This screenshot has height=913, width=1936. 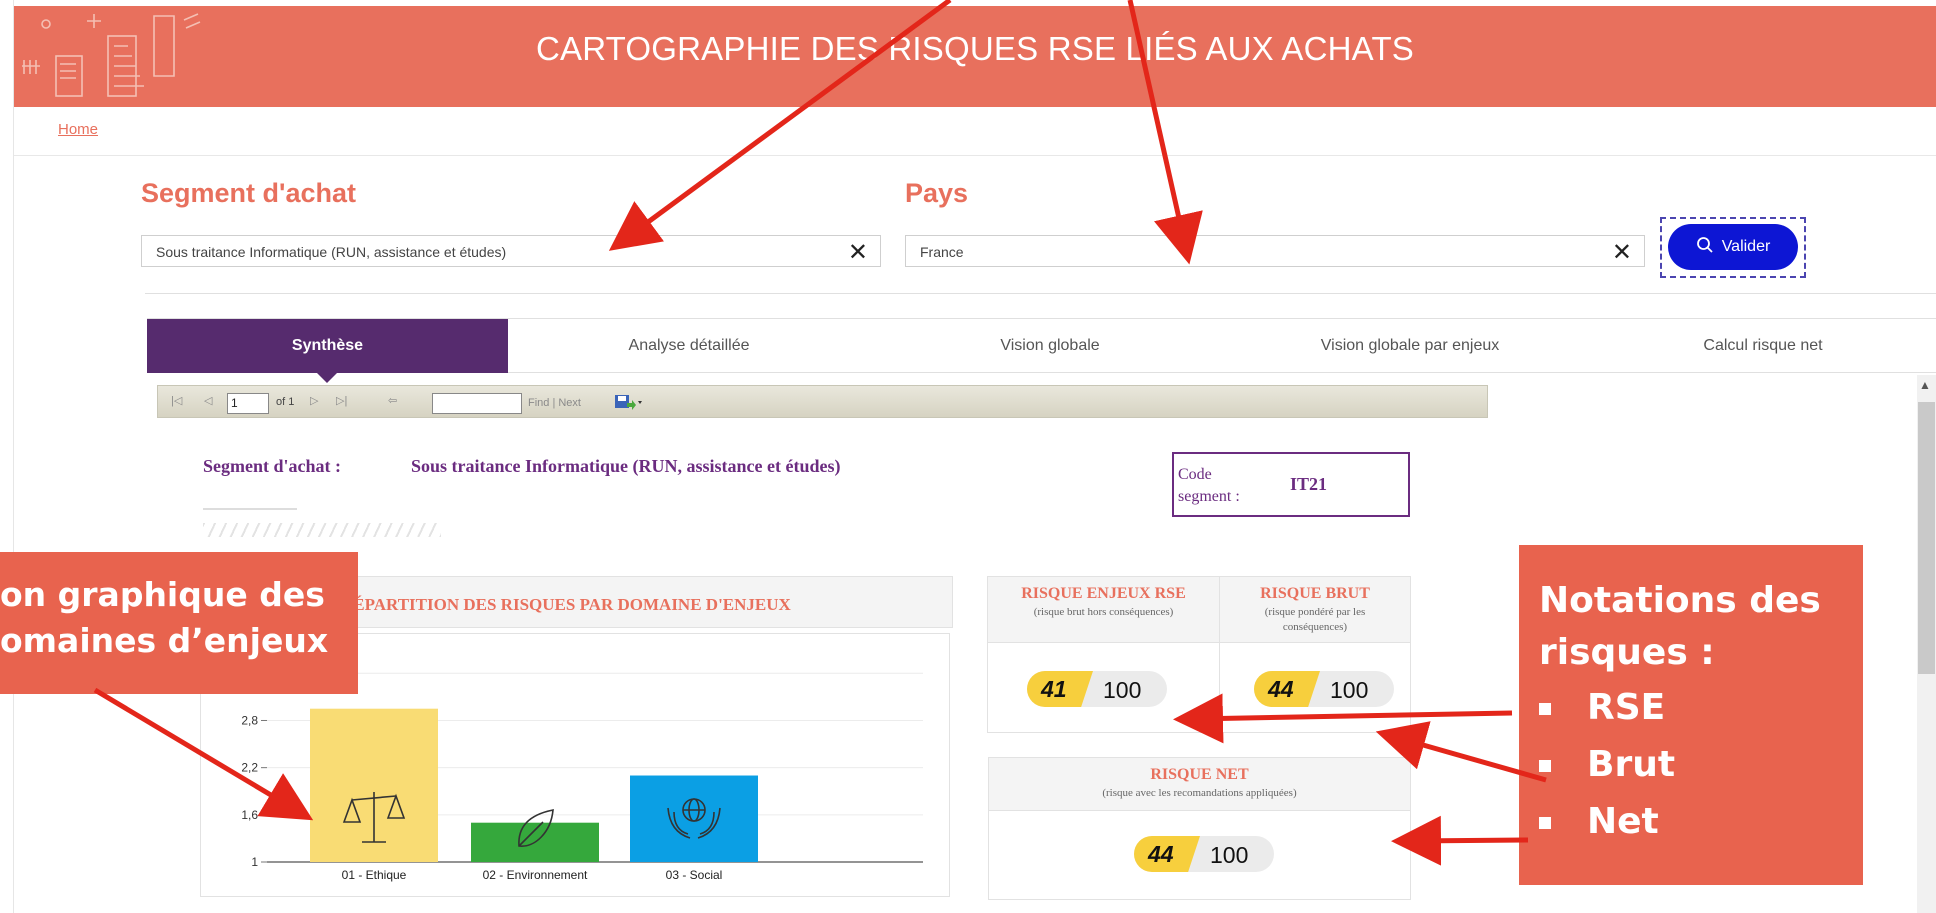 I want to click on segment-label: Segment d'achat, so click(x=248, y=193).